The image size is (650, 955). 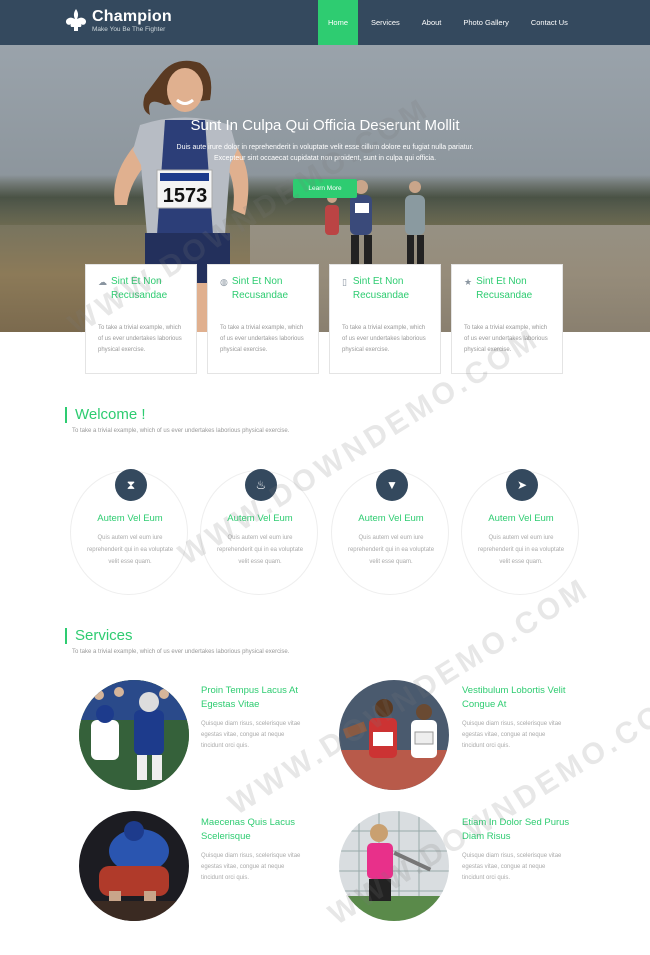 I want to click on nav-services: Services, so click(x=385, y=22).